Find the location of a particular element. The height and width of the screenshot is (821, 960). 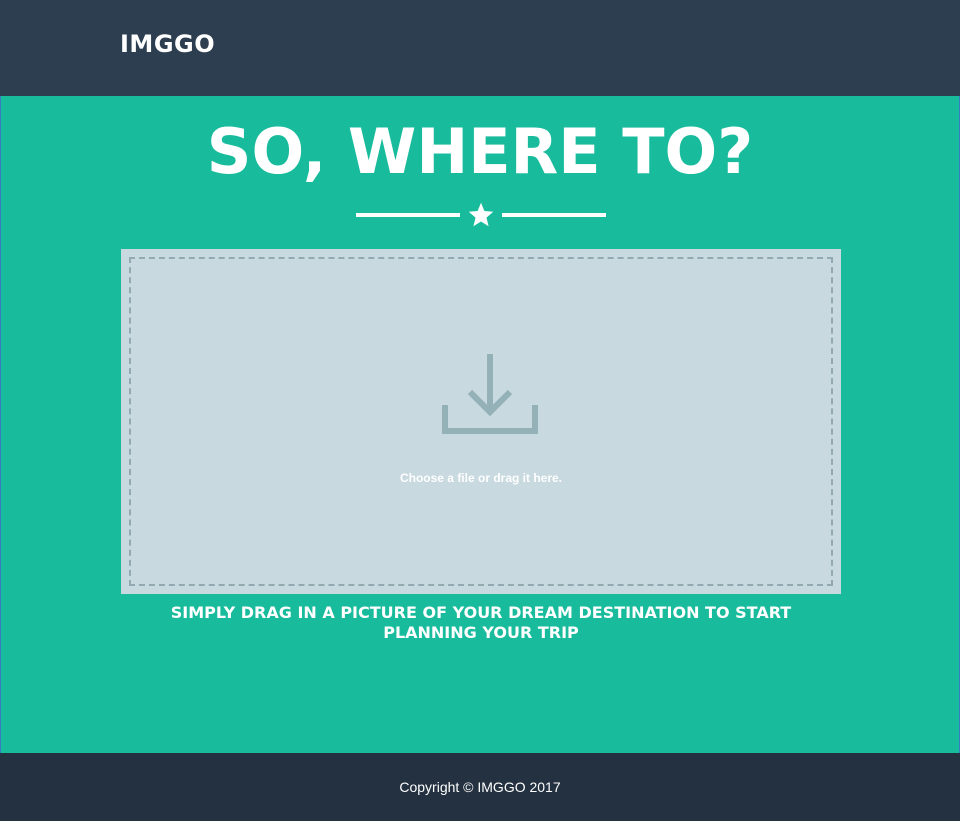

copyright-text: Copyright © IMGGO 2017 is located at coordinates (480, 787).